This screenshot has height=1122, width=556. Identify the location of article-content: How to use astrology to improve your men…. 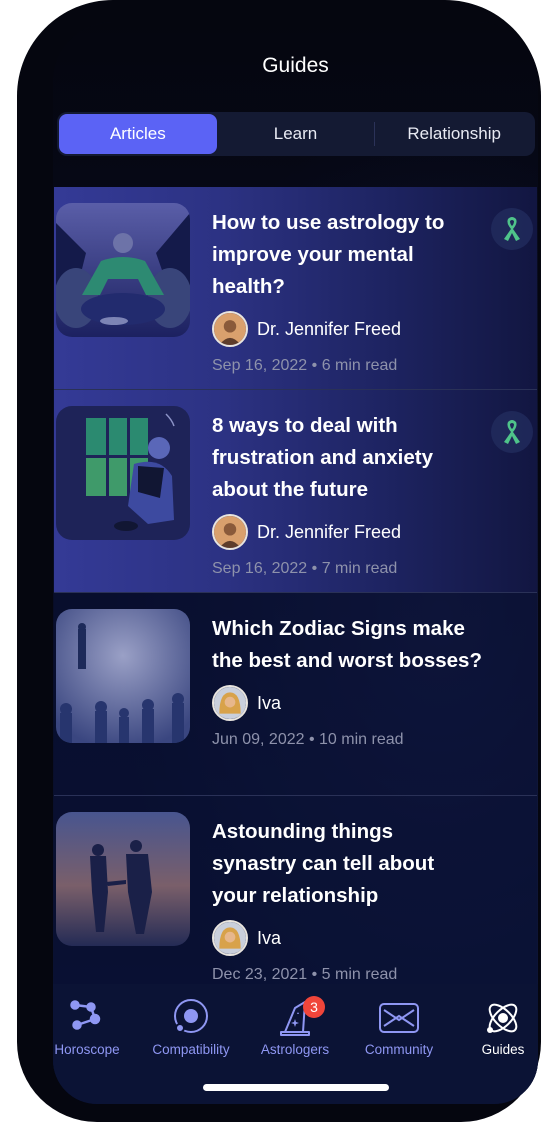
(347, 291).